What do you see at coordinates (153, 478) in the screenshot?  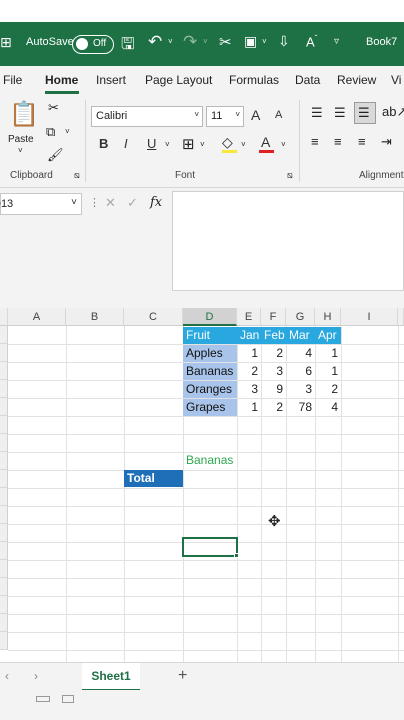 I see `total-label-cell: Total` at bounding box center [153, 478].